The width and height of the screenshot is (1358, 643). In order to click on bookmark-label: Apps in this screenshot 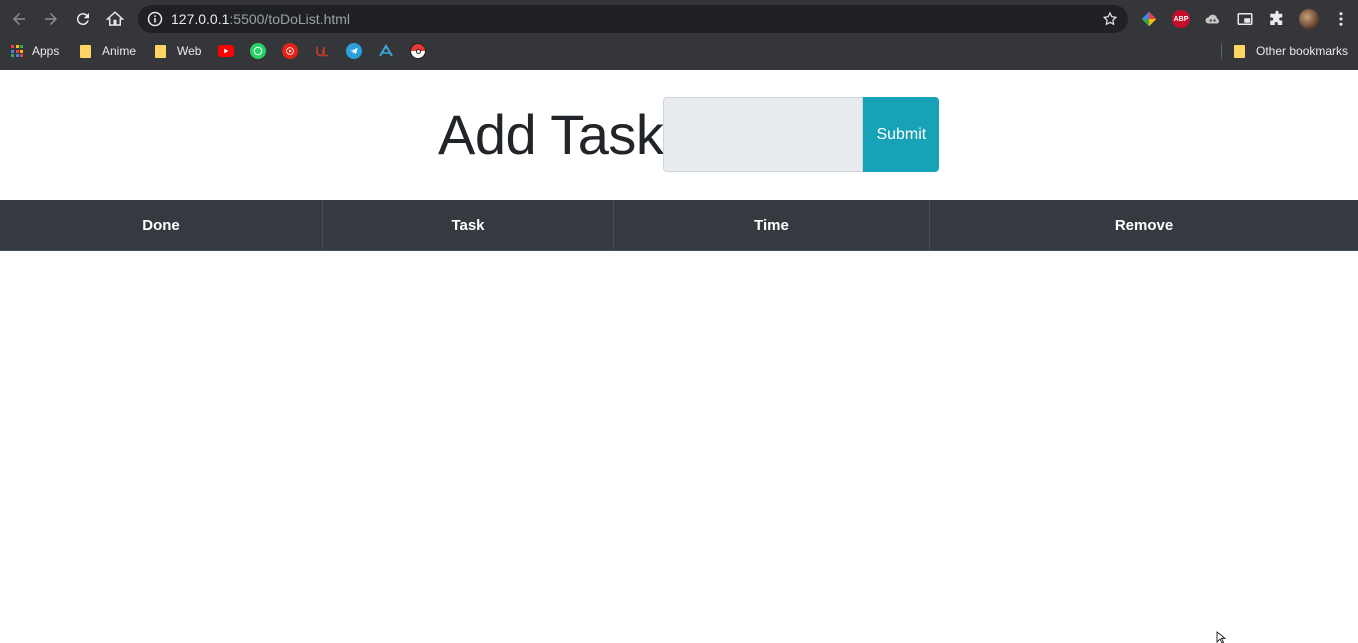, I will do `click(46, 51)`.